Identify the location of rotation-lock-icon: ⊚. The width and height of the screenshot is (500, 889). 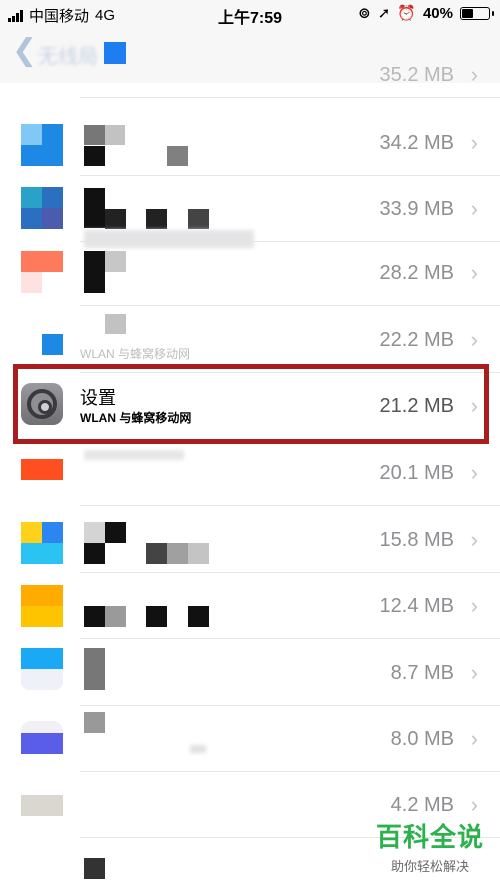
(364, 13).